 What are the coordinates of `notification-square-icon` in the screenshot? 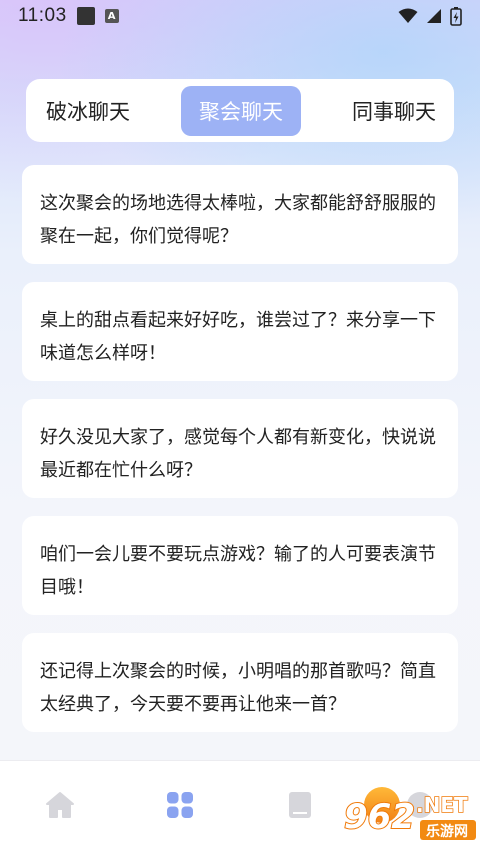 It's located at (85, 16).